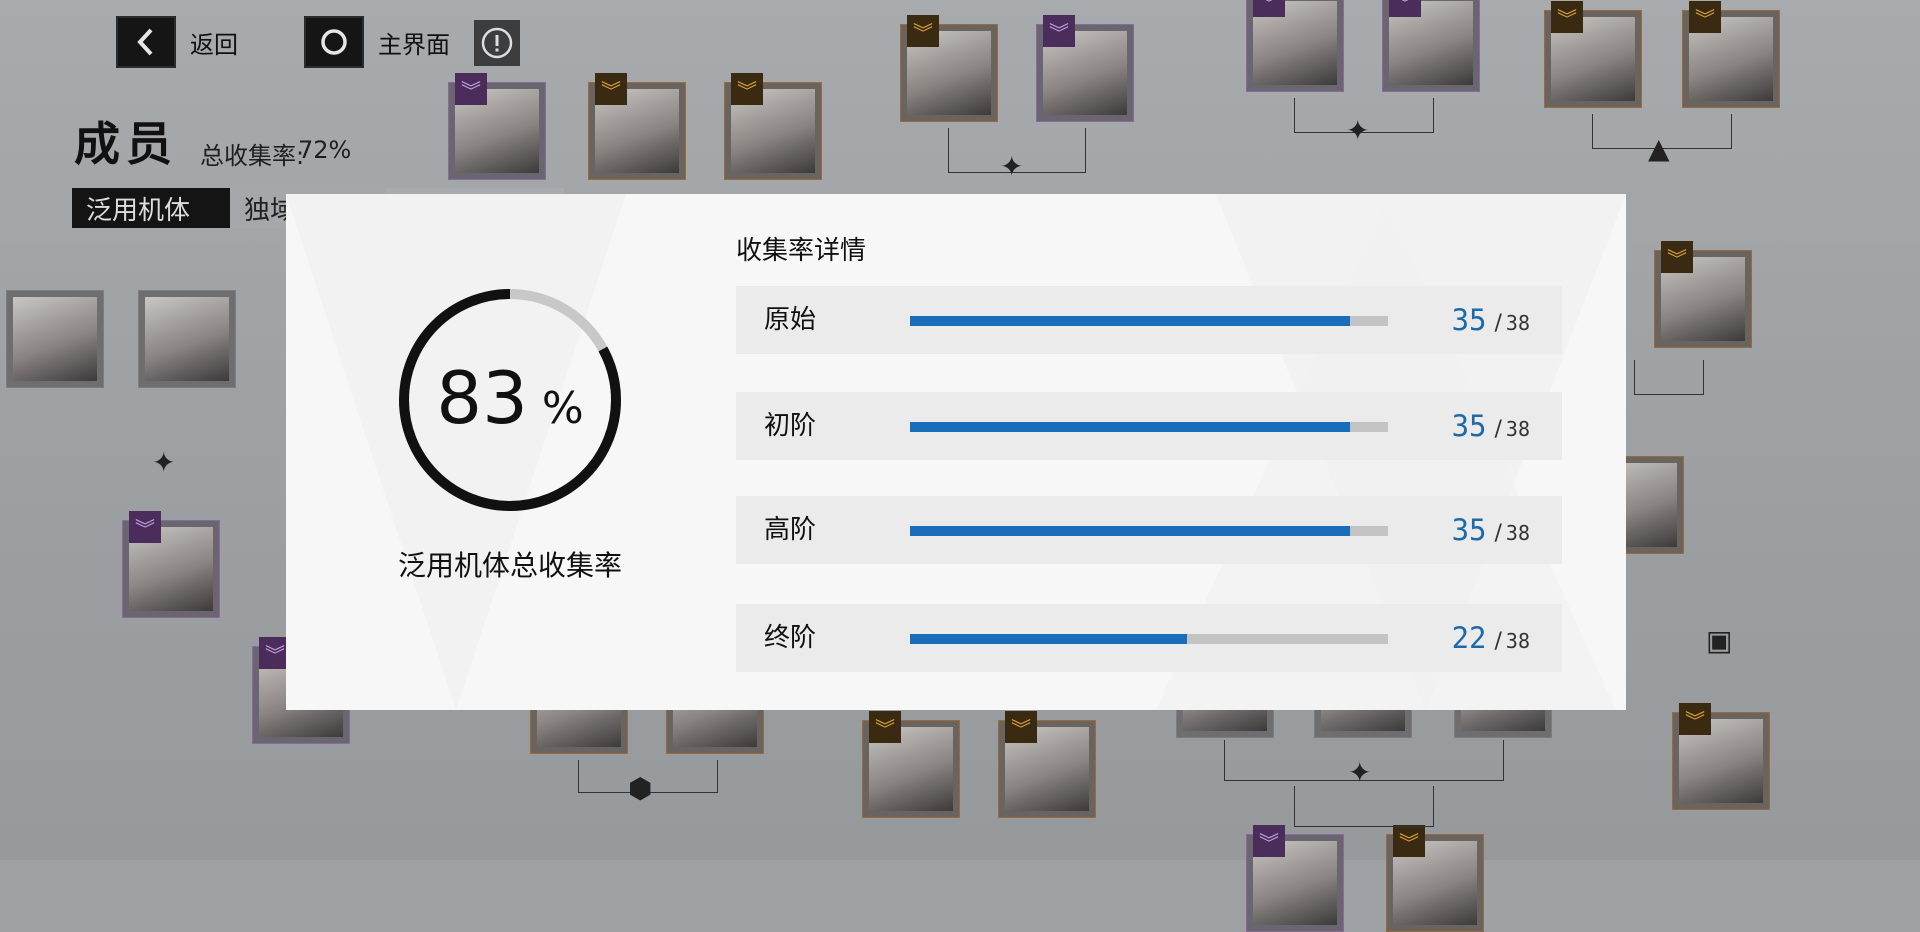  I want to click on stat-row-final: 终阶 22 /38, so click(1149, 638).